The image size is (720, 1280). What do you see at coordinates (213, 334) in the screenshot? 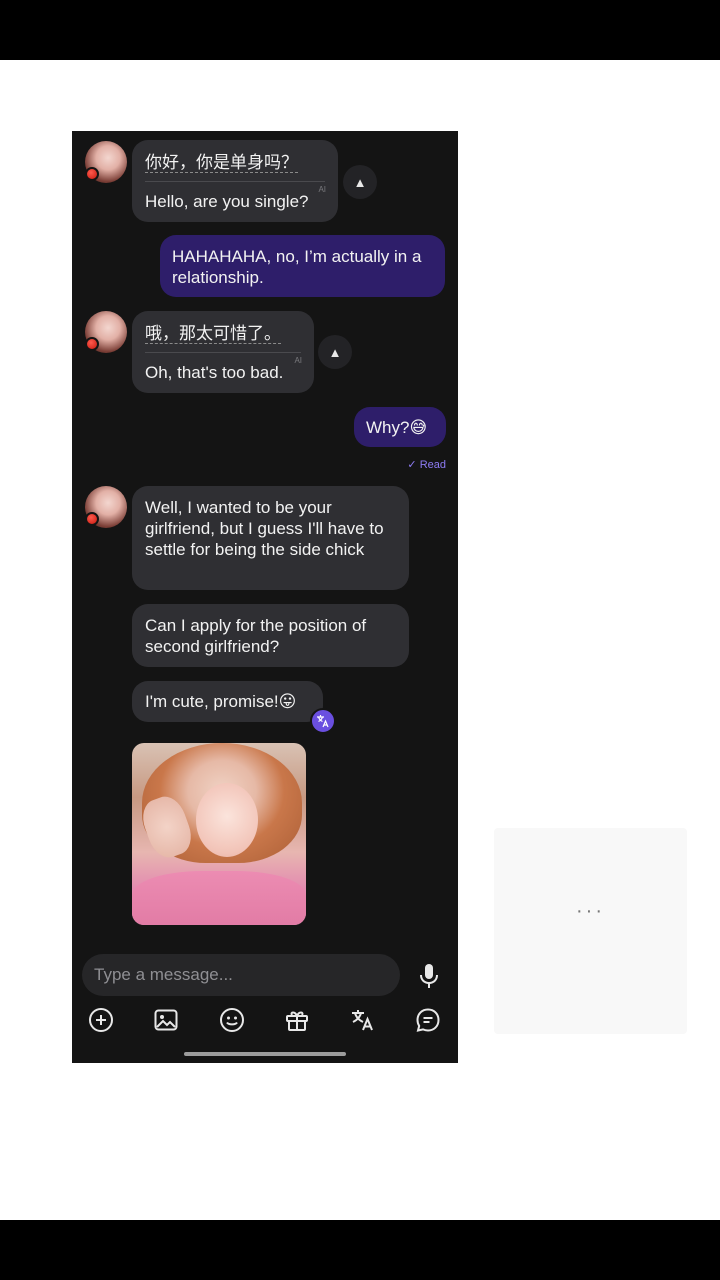
I see `original-text: 哦，那太可惜了。` at bounding box center [213, 334].